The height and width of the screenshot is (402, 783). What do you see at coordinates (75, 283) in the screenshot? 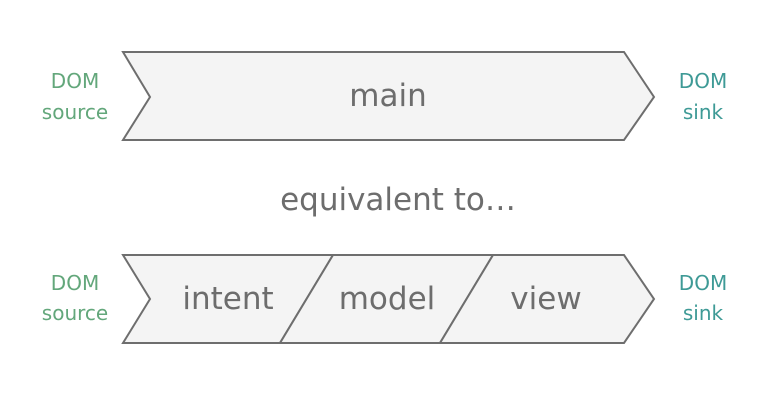
I see `bottom-dom-source-label-line1: DOM` at bounding box center [75, 283].